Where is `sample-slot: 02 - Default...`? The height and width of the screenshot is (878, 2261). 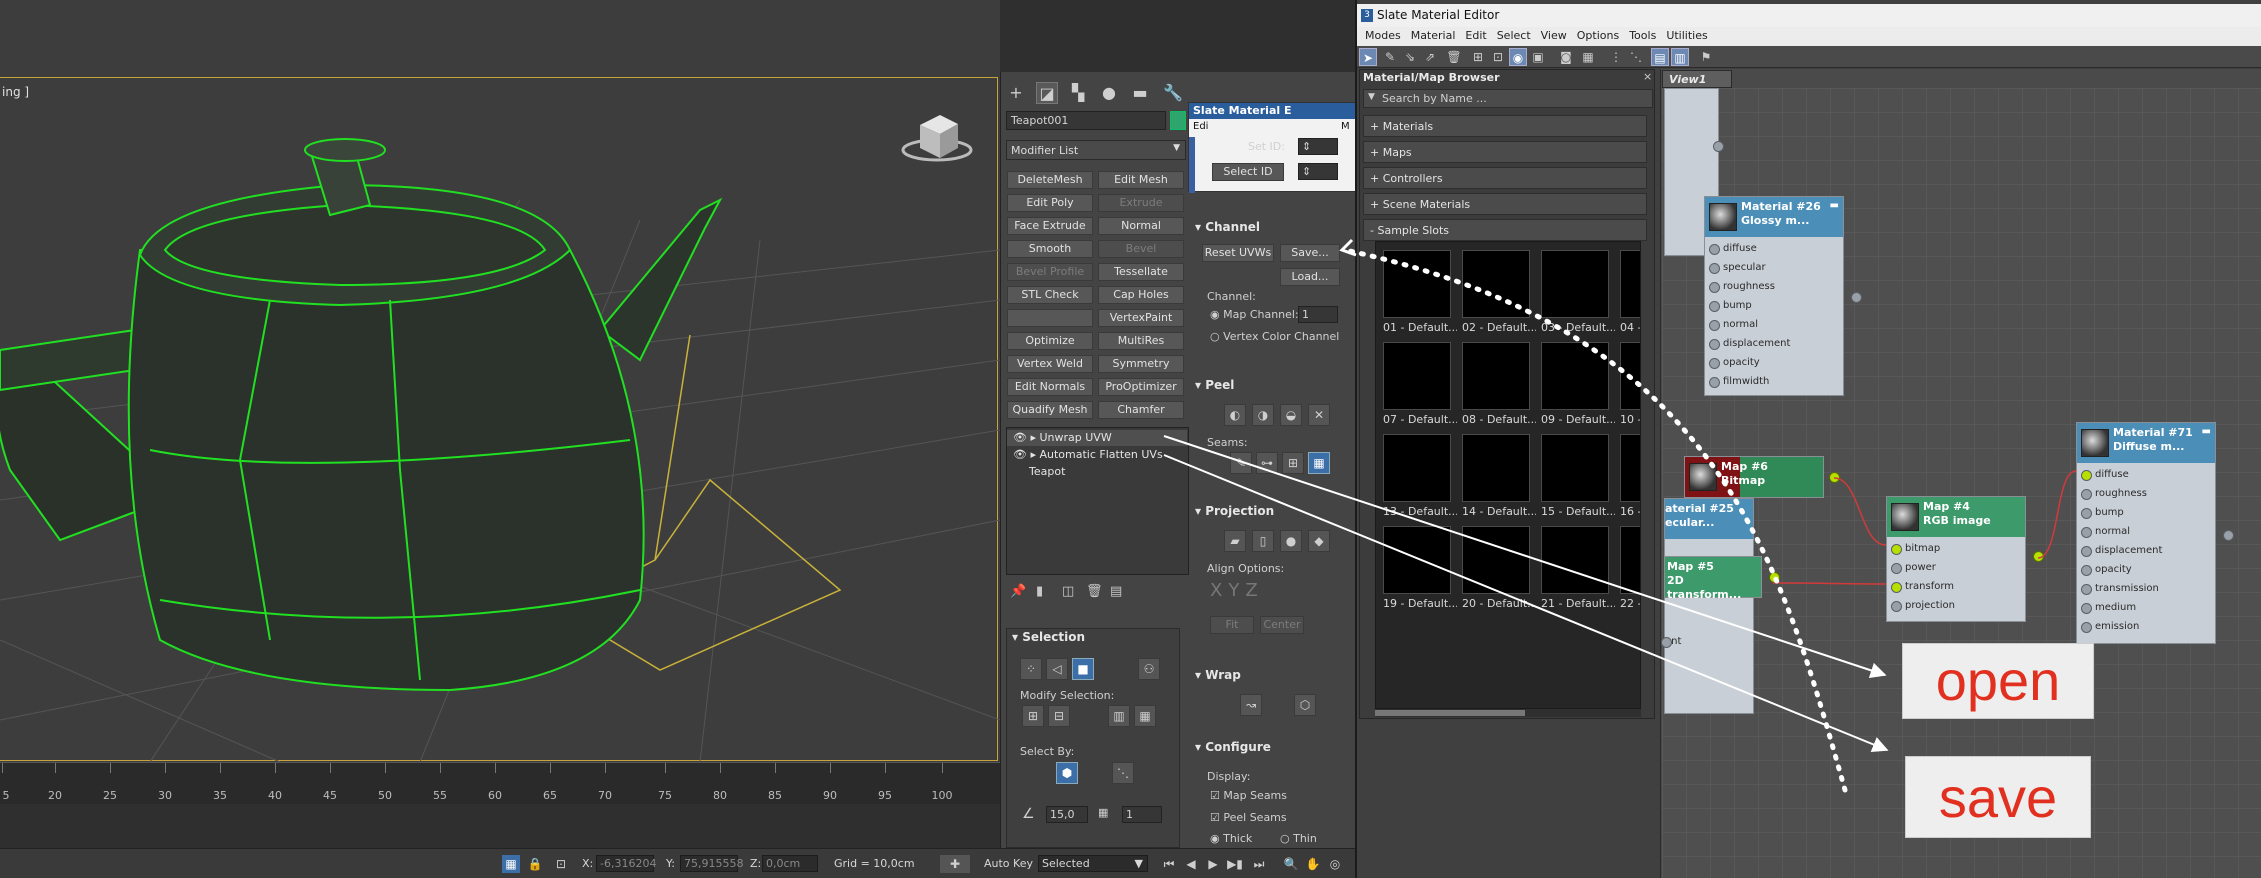 sample-slot: 02 - Default... is located at coordinates (1497, 291).